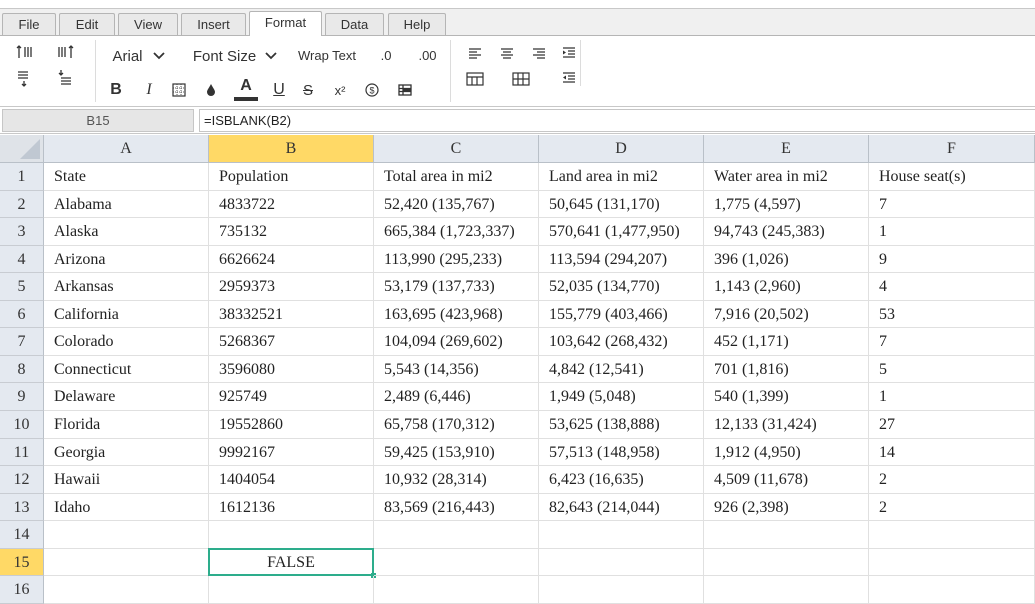  What do you see at coordinates (22, 204) in the screenshot?
I see `row-header-2: 2` at bounding box center [22, 204].